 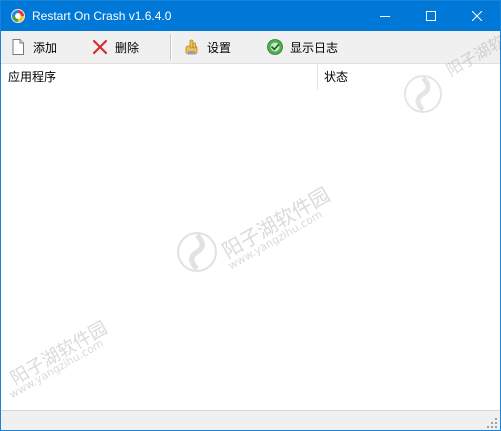 I want to click on window-title: Restart On Crash v1.6.4.0, so click(x=102, y=16).